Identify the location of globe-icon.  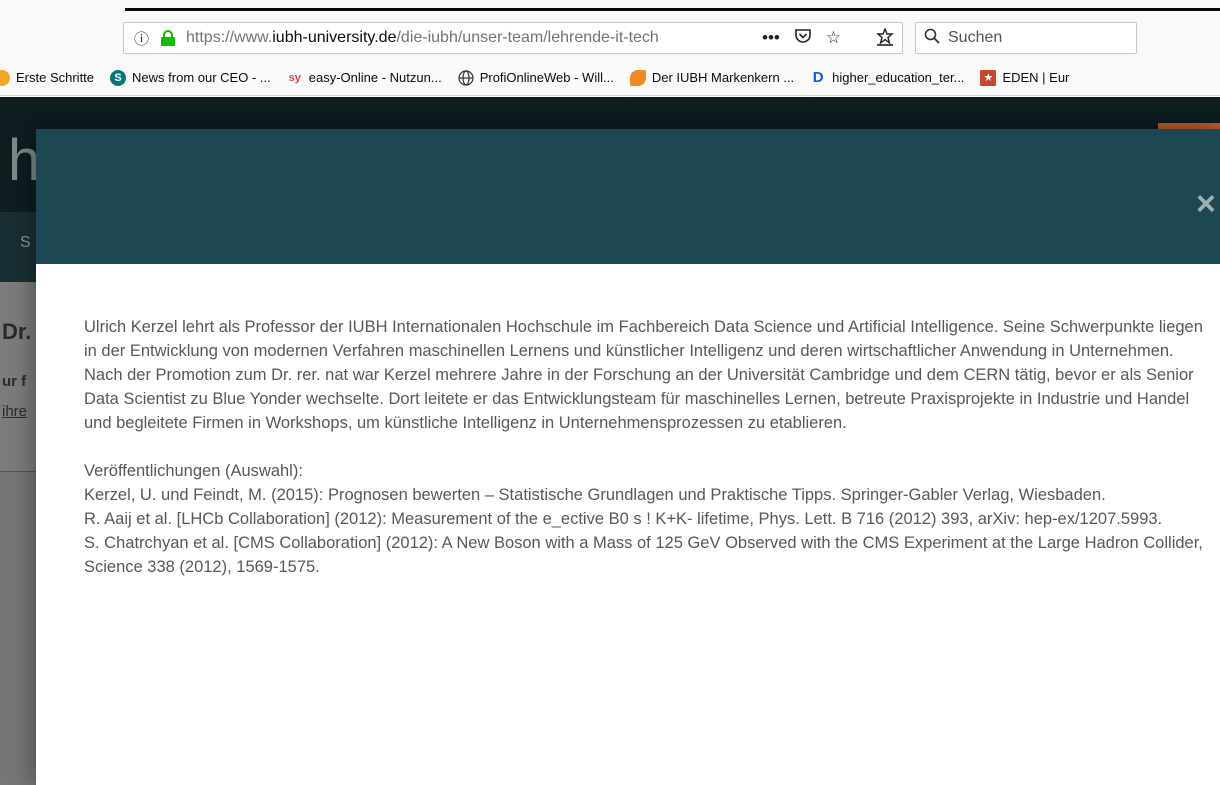
(466, 77).